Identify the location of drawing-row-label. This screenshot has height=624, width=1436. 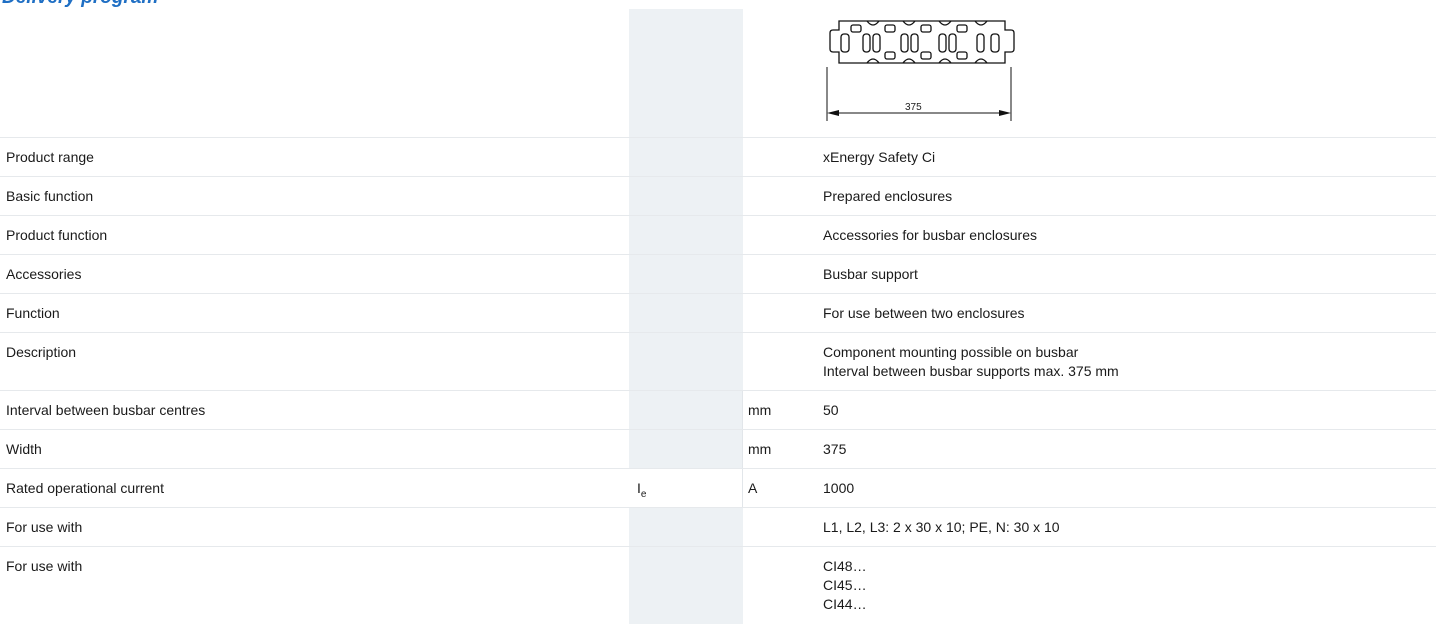
(314, 73).